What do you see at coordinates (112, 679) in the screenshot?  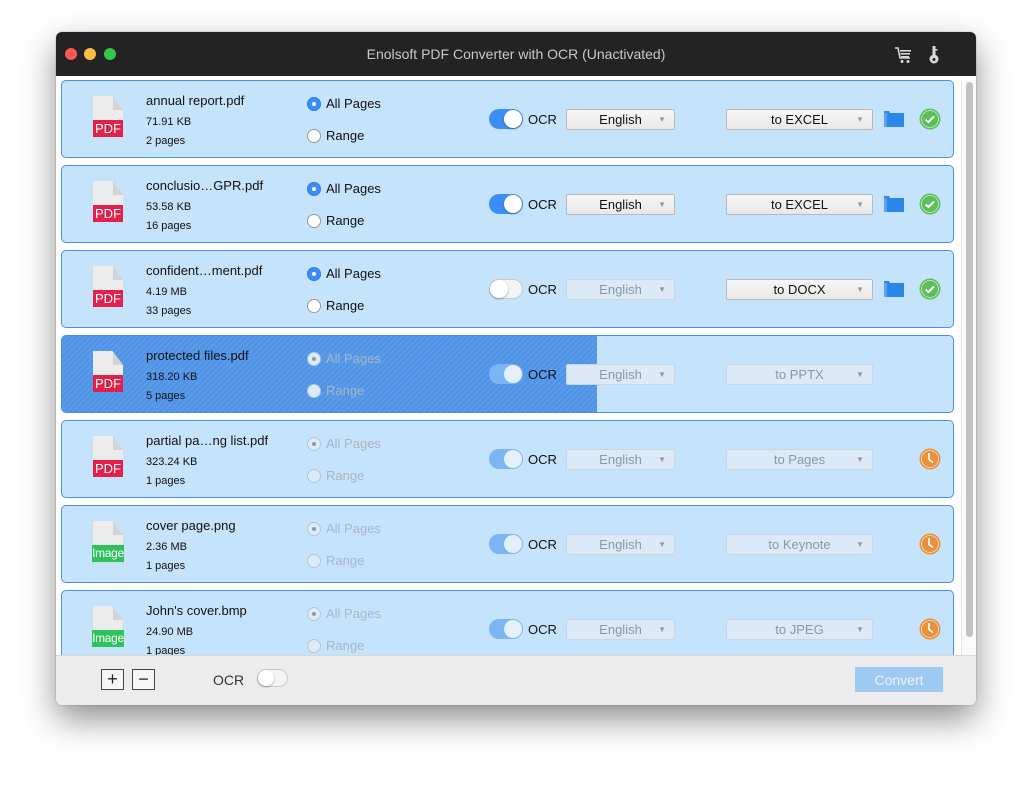 I see `add-file-button: +` at bounding box center [112, 679].